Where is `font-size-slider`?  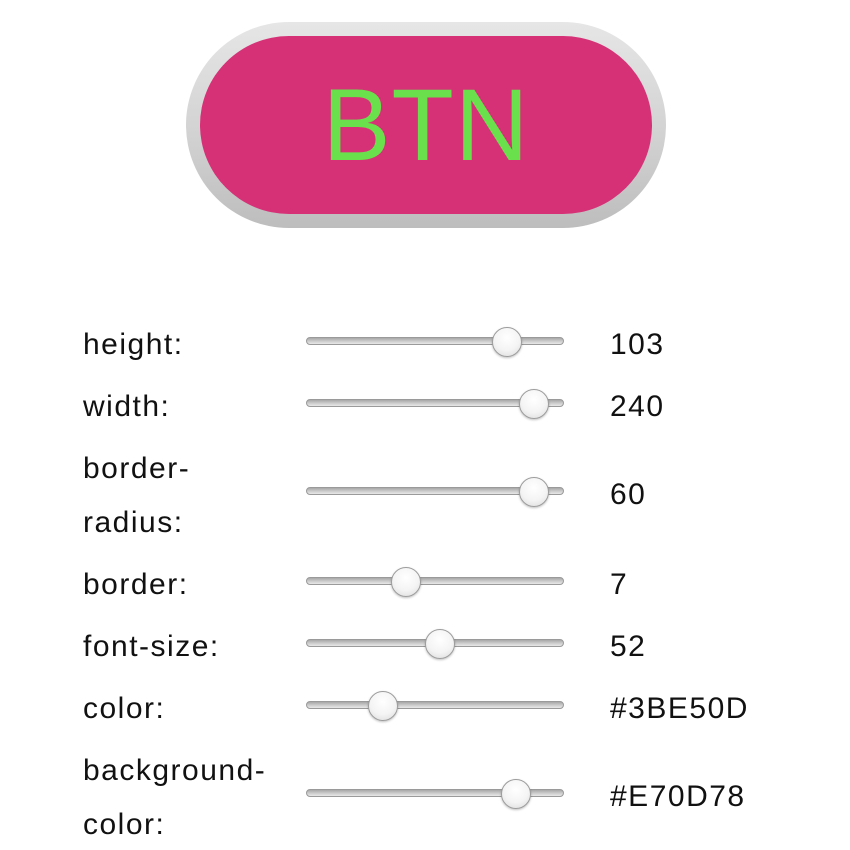 font-size-slider is located at coordinates (435, 644).